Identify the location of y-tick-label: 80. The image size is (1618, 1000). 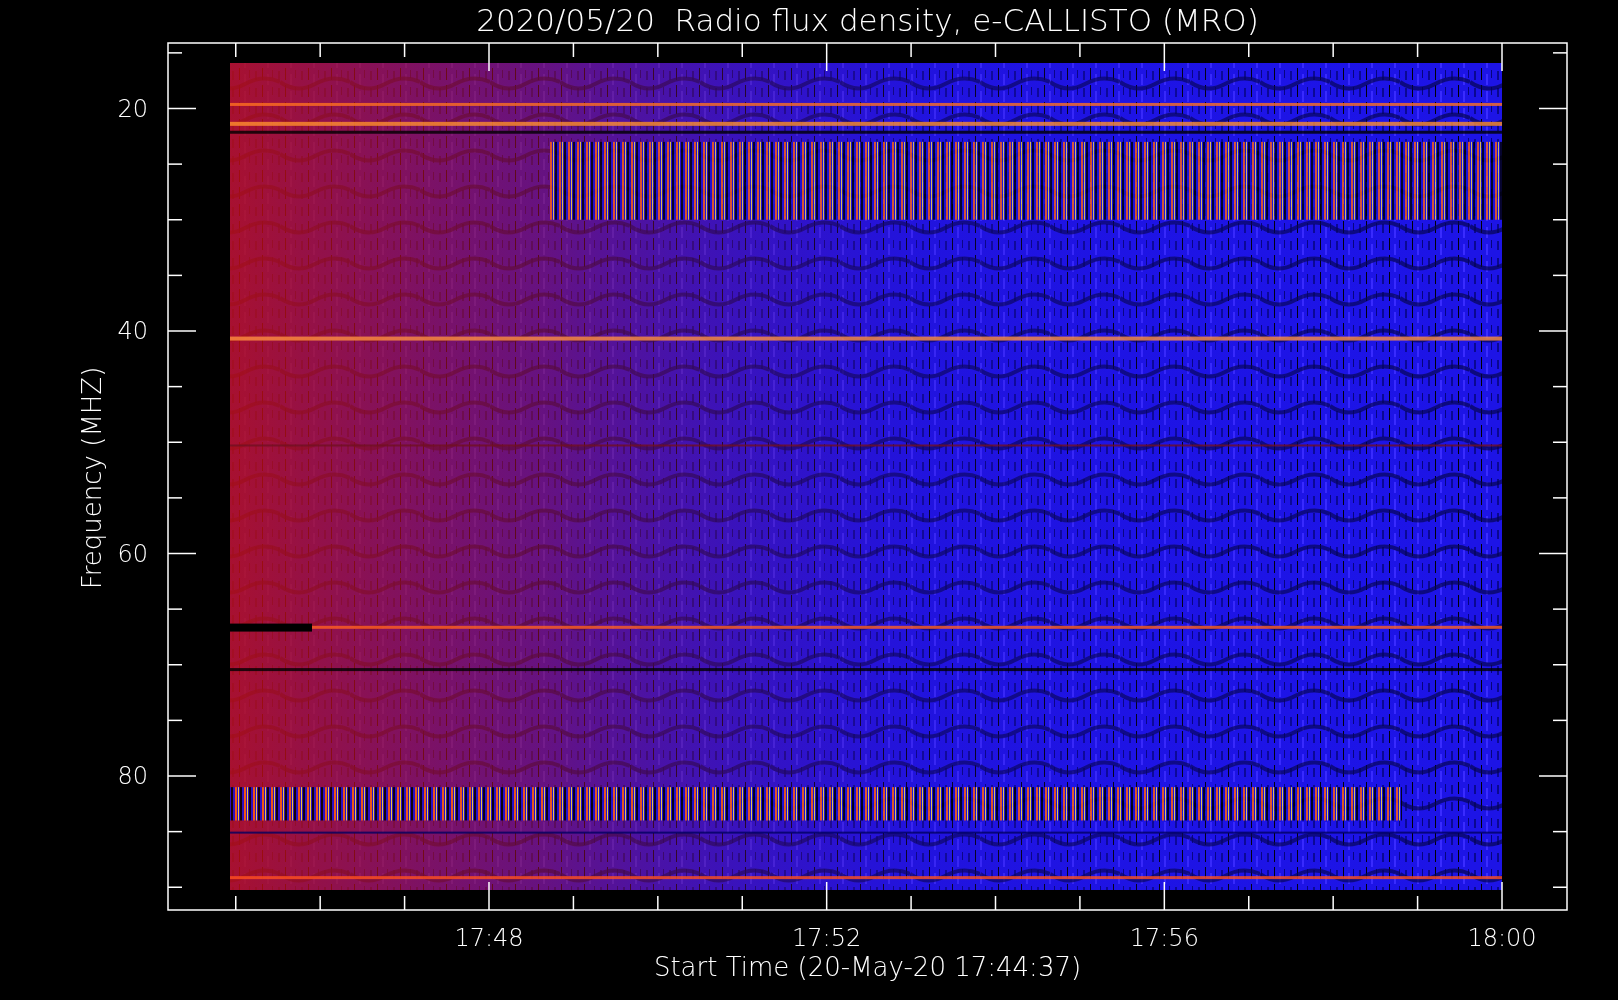
(132, 776).